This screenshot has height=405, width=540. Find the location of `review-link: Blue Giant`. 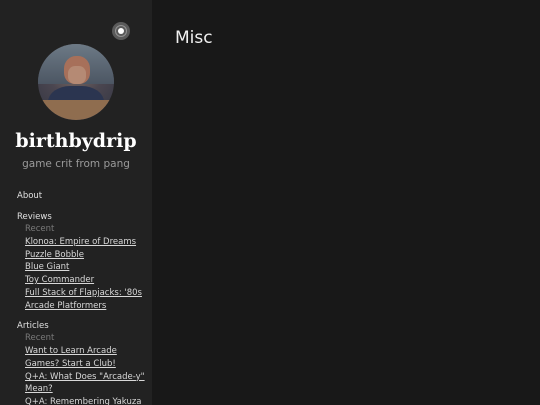

review-link: Blue Giant is located at coordinates (86, 267).